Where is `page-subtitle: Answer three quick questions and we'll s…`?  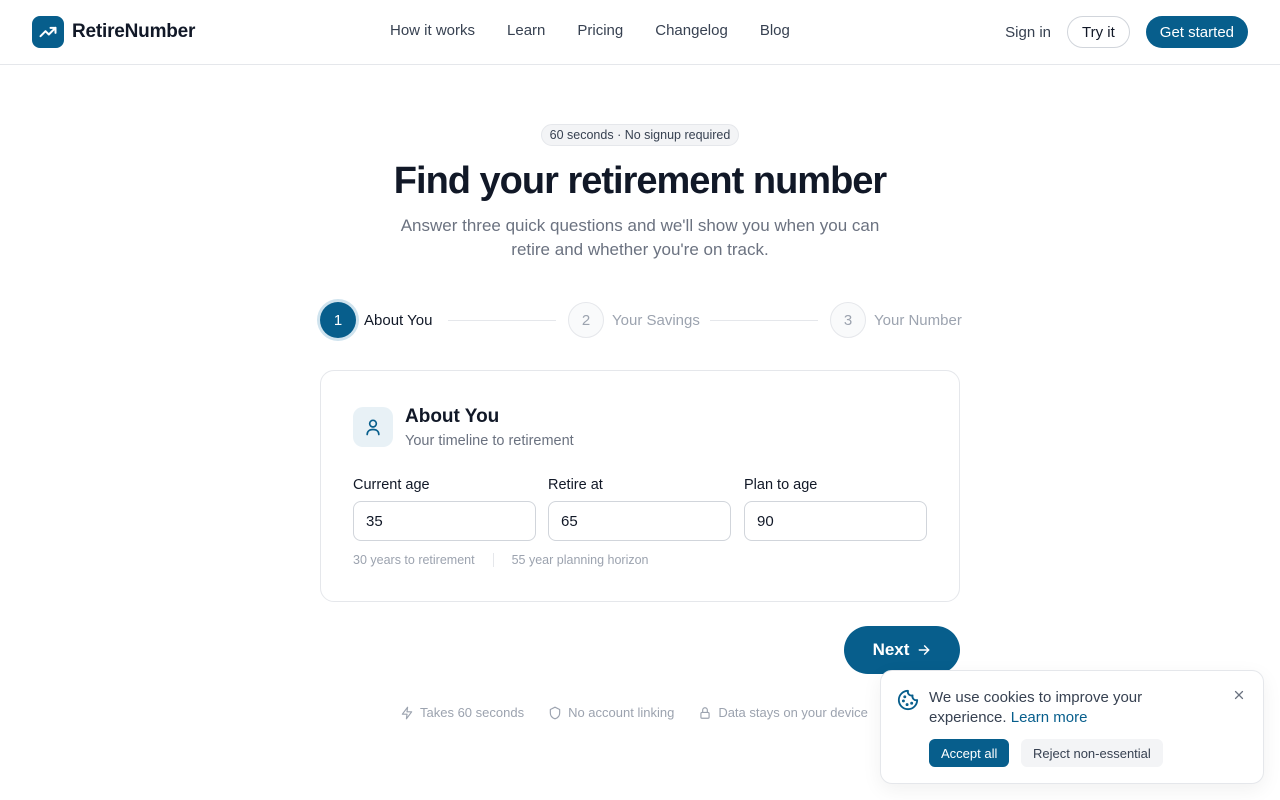
page-subtitle: Answer three quick questions and we'll s… is located at coordinates (640, 237).